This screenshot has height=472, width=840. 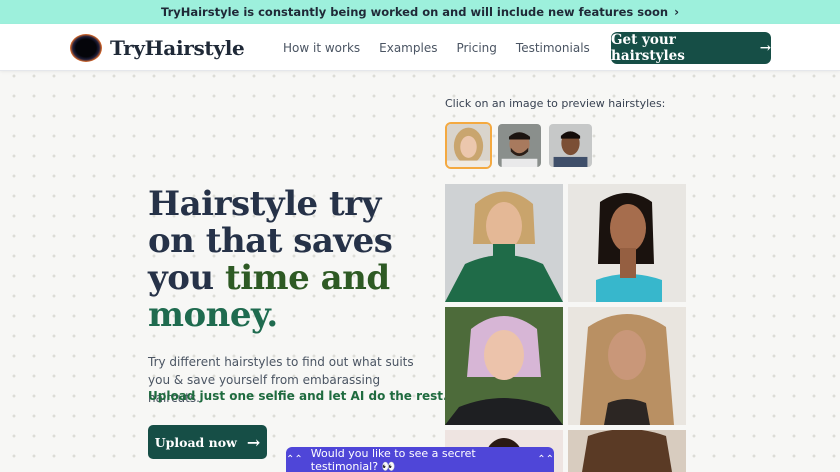 I want to click on chevron-right-icon: ›, so click(x=677, y=12).